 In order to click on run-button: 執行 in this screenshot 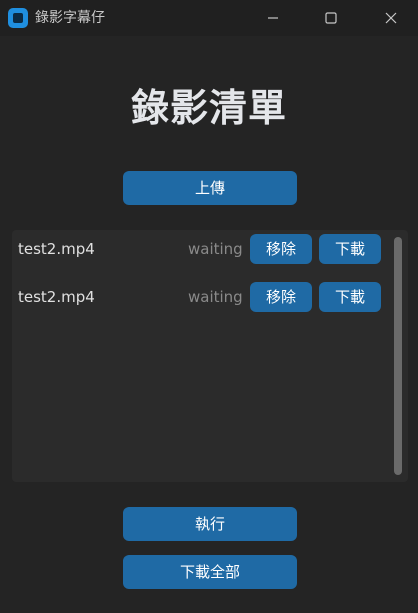, I will do `click(210, 524)`.